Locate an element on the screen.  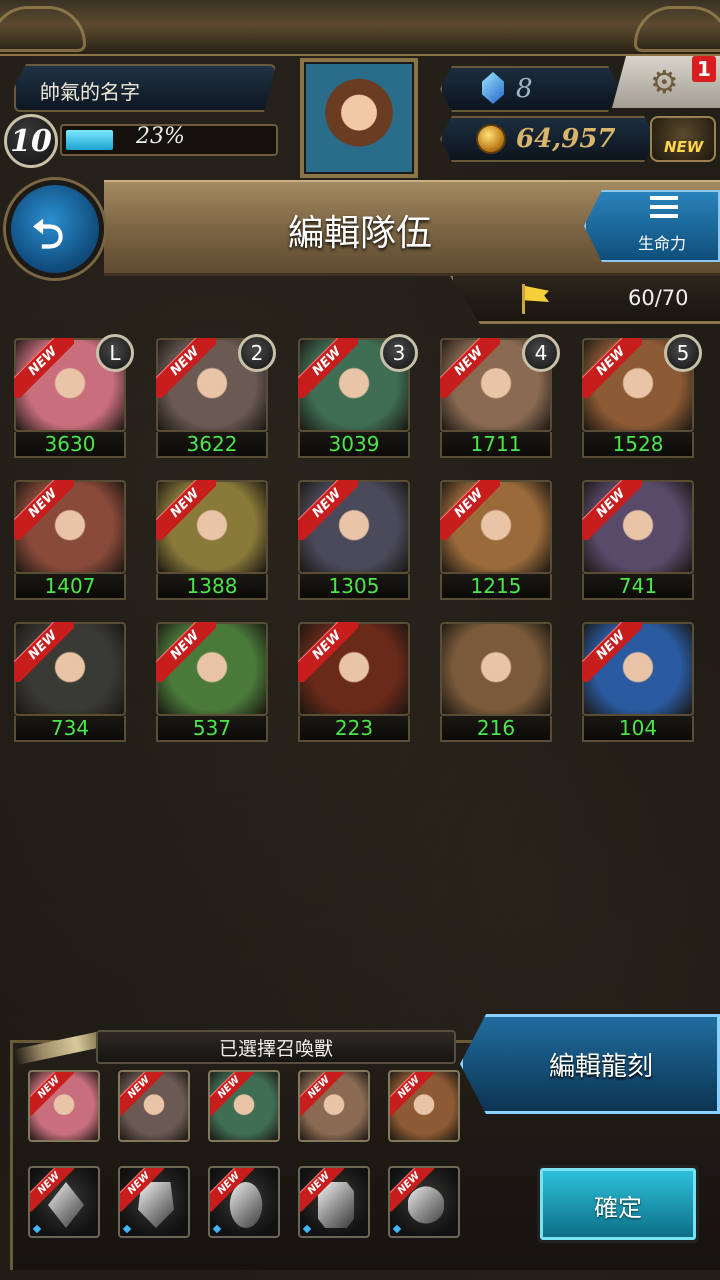
team-slot-badge: L is located at coordinates (115, 353).